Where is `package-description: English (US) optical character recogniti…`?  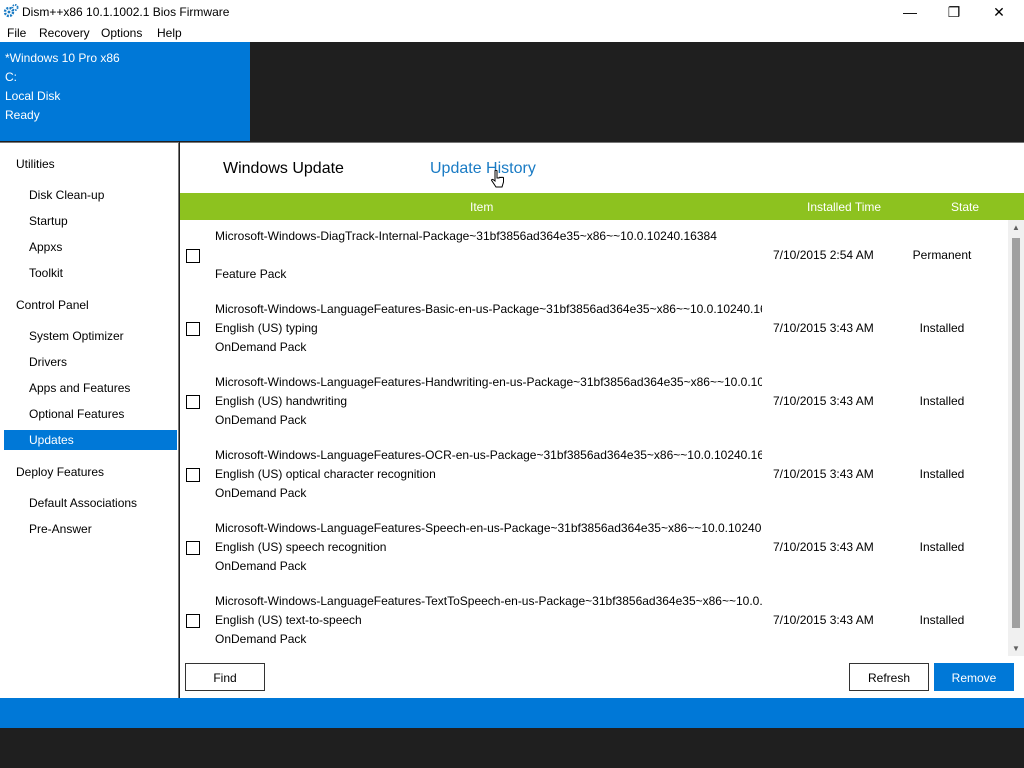 package-description: English (US) optical character recogniti… is located at coordinates (325, 474).